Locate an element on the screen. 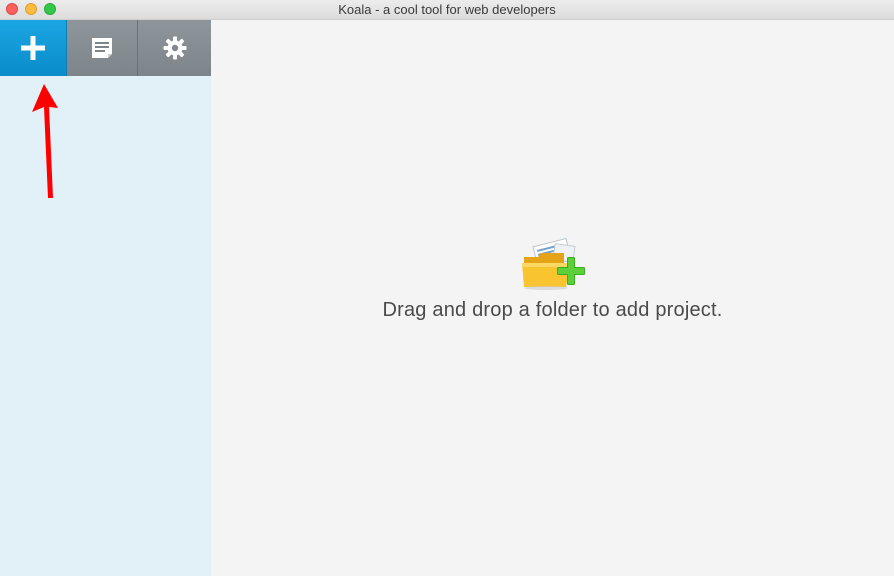  document-icon is located at coordinates (102, 48).